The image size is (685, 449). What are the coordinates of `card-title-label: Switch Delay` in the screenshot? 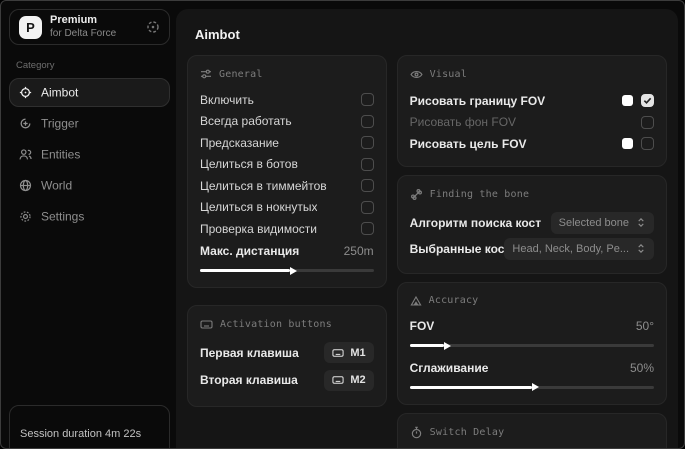 It's located at (467, 432).